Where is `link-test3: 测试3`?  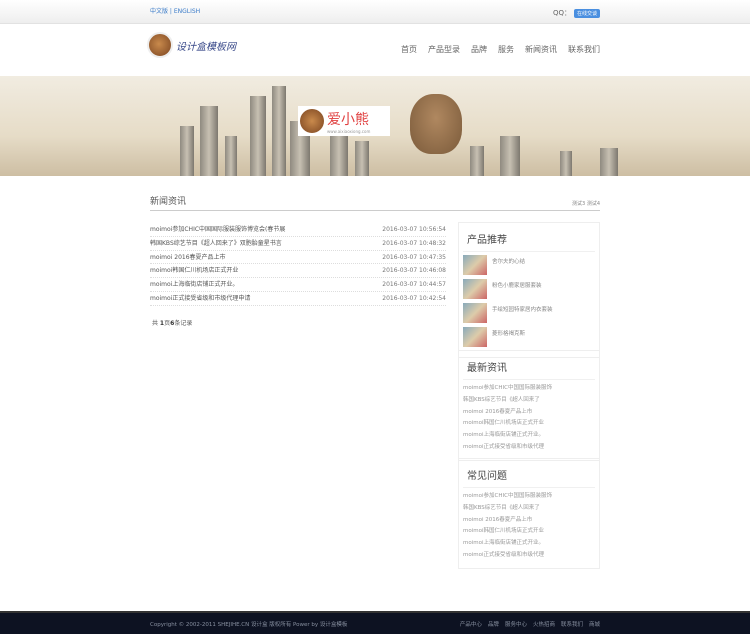
link-test3: 测试3 is located at coordinates (578, 204).